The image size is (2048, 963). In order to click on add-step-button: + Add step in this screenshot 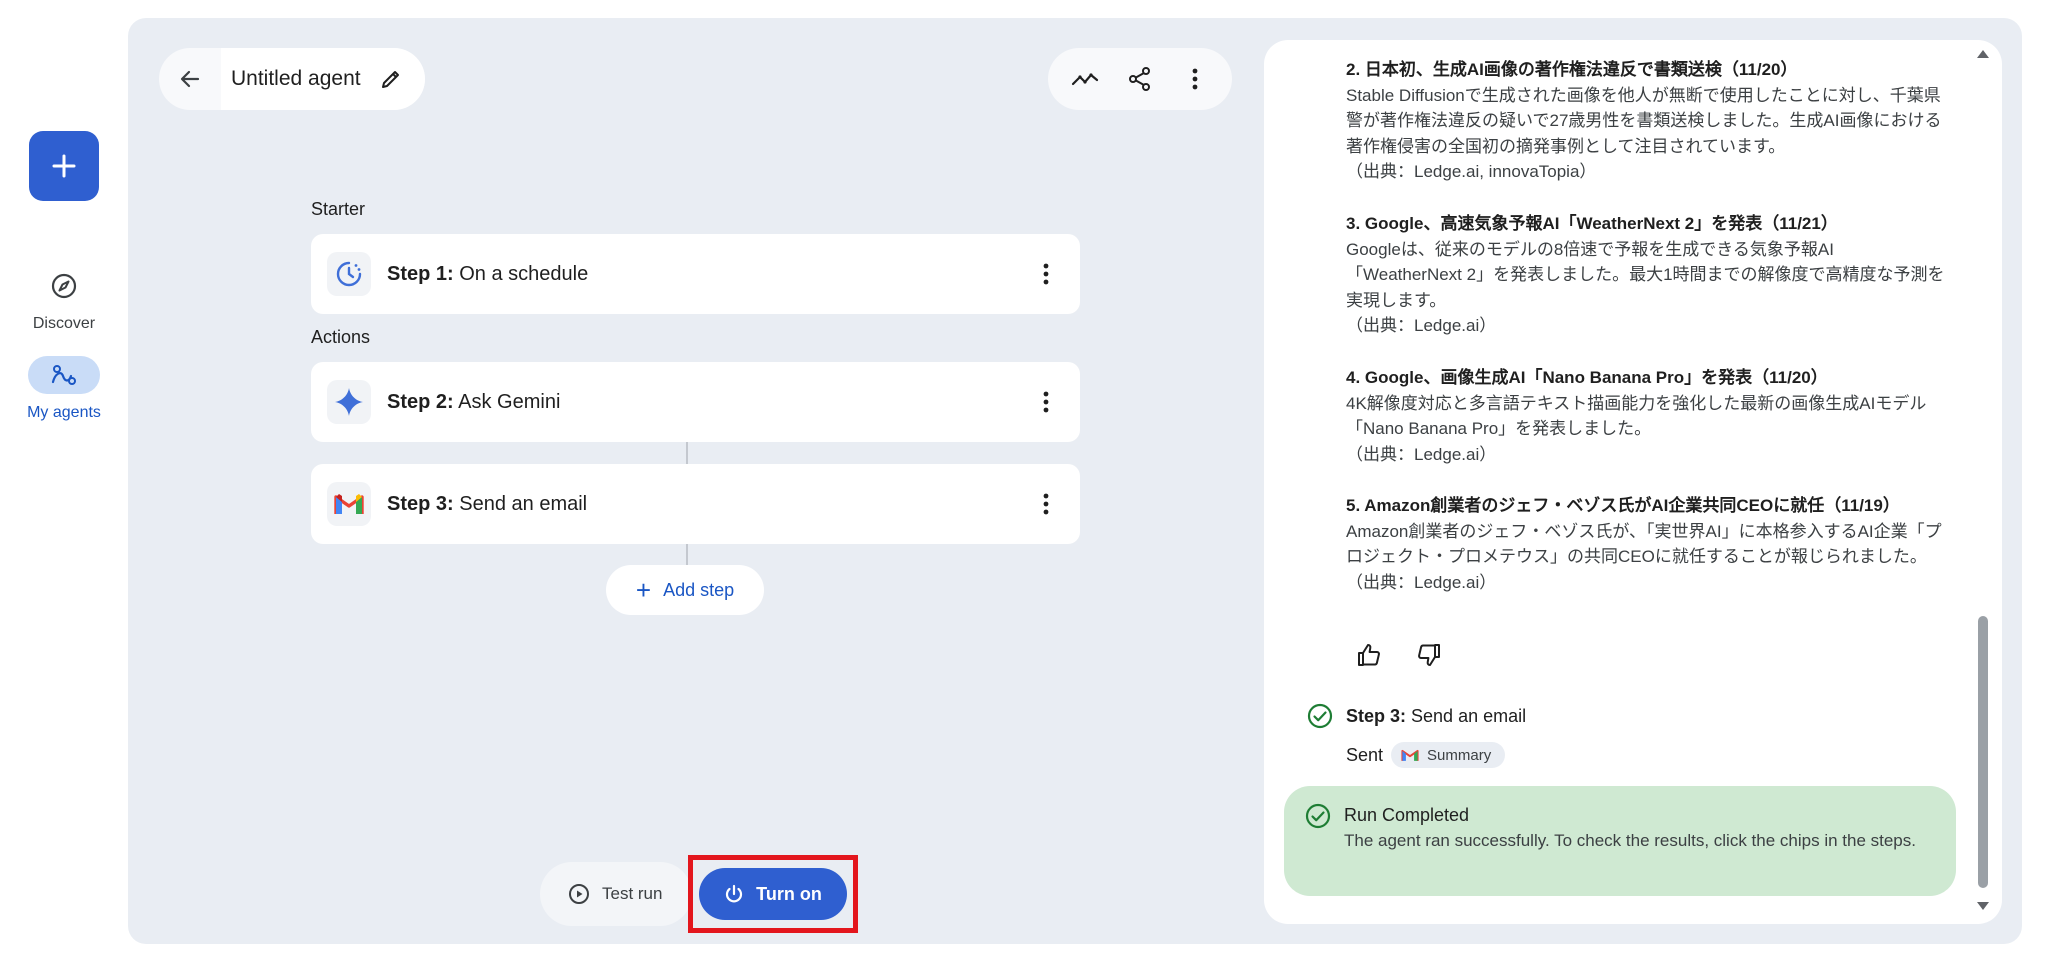, I will do `click(685, 590)`.